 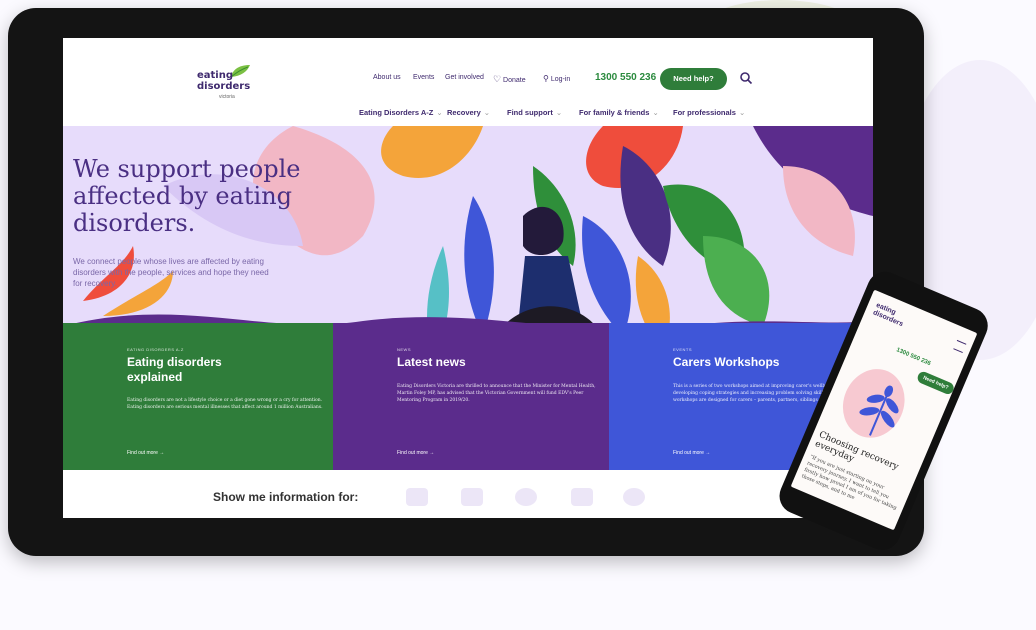 What do you see at coordinates (227, 97) in the screenshot?
I see `logo-sub: victoria` at bounding box center [227, 97].